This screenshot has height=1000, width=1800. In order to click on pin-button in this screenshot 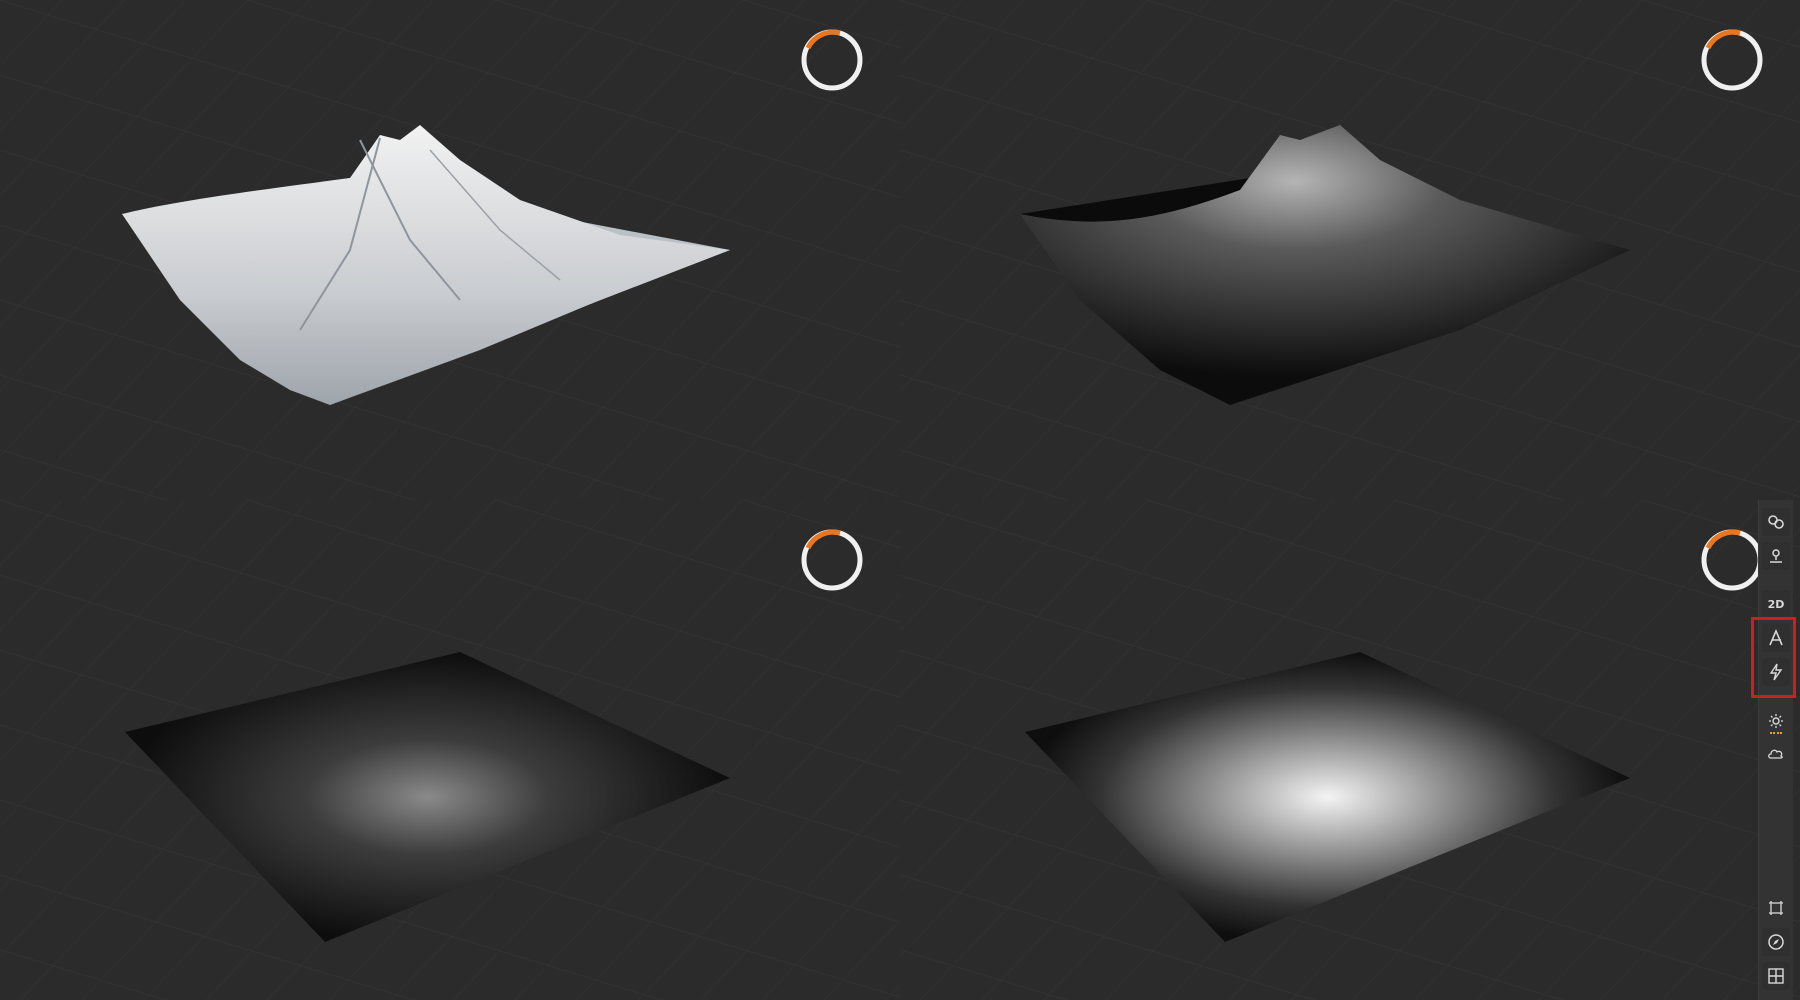, I will do `click(1776, 556)`.